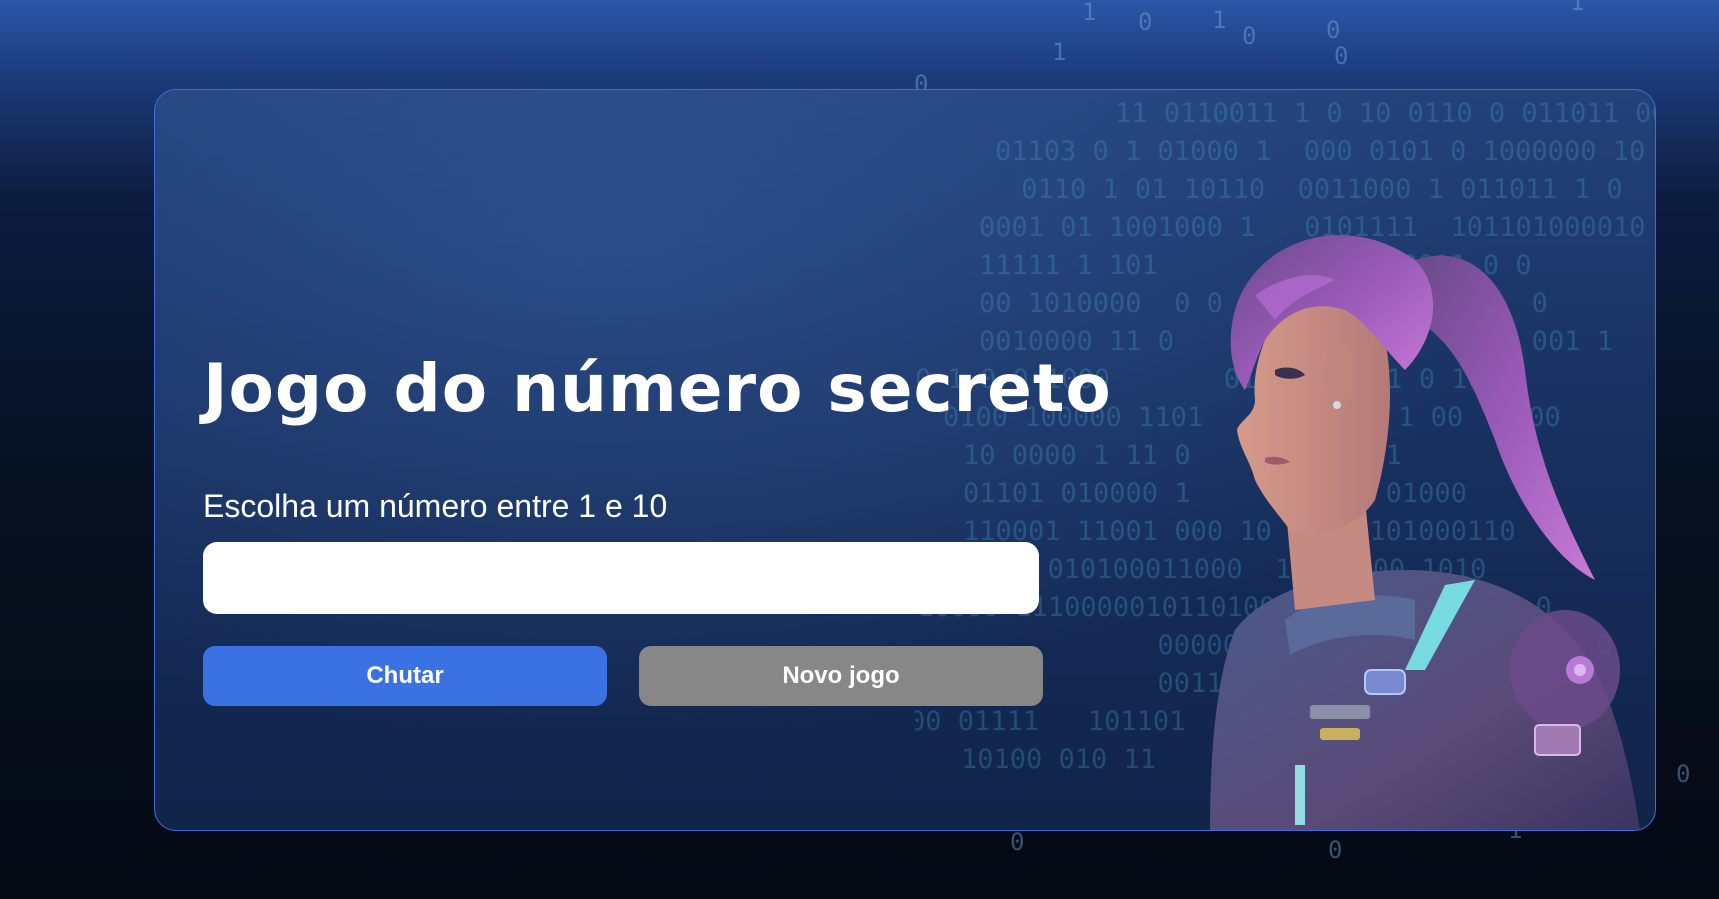 The image size is (1719, 899). What do you see at coordinates (1385, 113) in the screenshot?
I see `binary-line: 11 0110011 1 0 10 0110 0 011011 0001` at bounding box center [1385, 113].